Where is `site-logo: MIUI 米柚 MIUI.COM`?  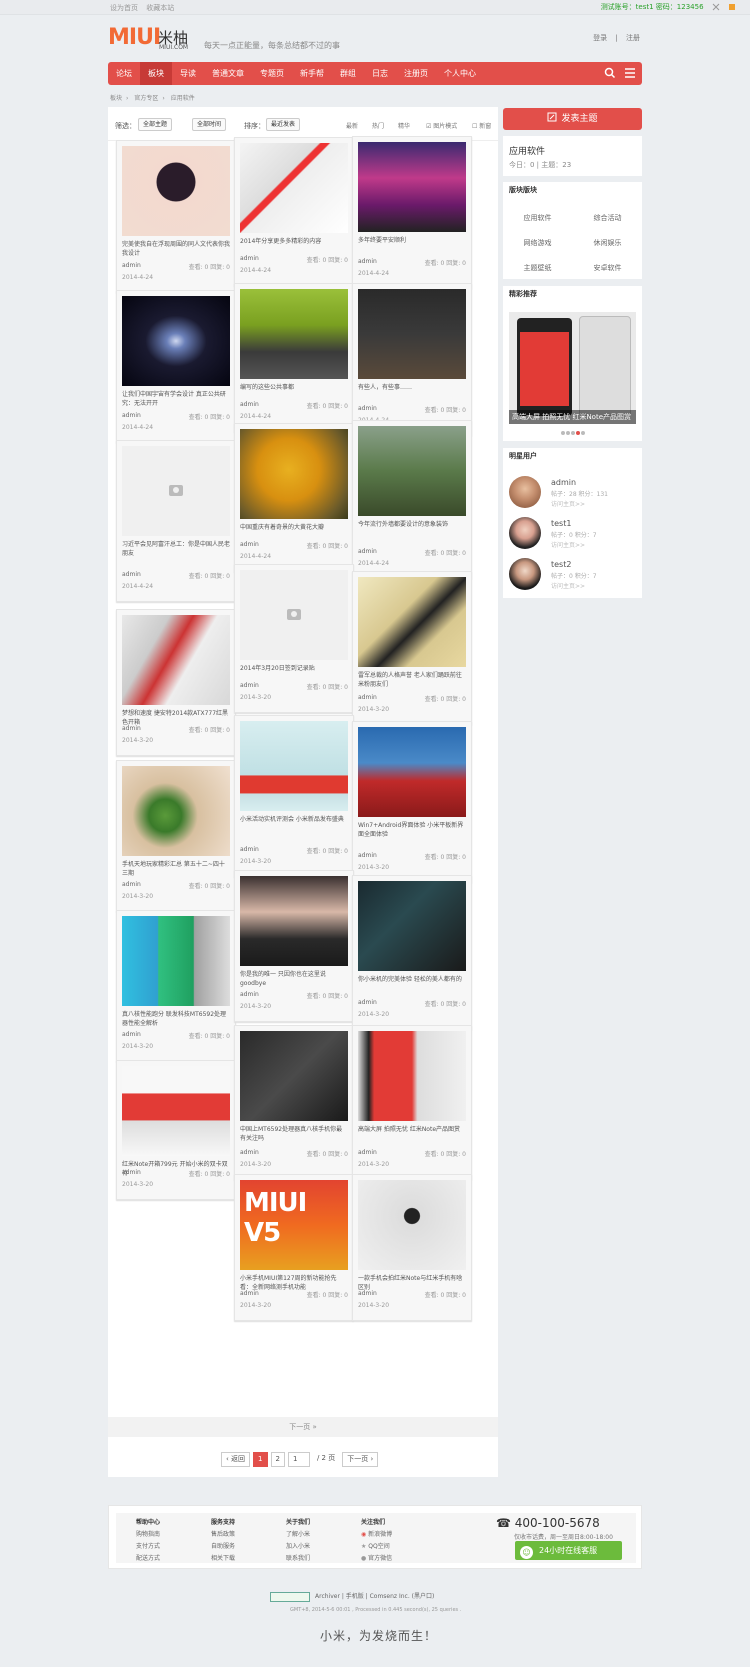
site-logo: MIUI 米柚 MIUI.COM is located at coordinates (148, 39).